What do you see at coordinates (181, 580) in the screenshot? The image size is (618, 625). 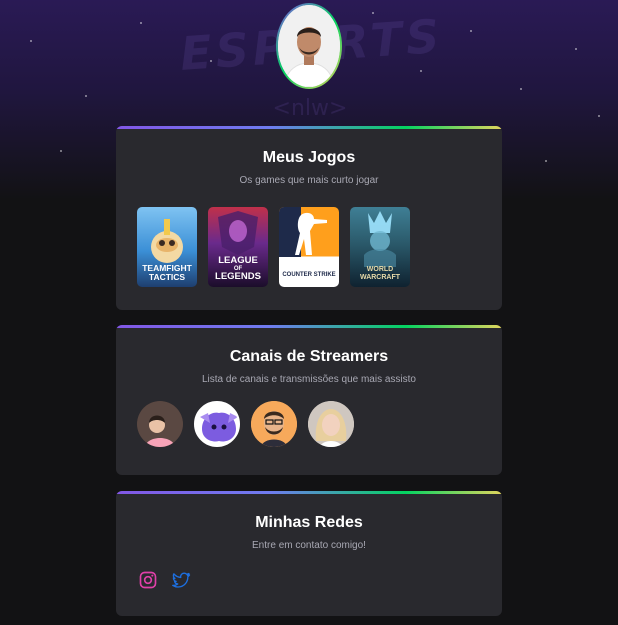 I see `twitter-icon` at bounding box center [181, 580].